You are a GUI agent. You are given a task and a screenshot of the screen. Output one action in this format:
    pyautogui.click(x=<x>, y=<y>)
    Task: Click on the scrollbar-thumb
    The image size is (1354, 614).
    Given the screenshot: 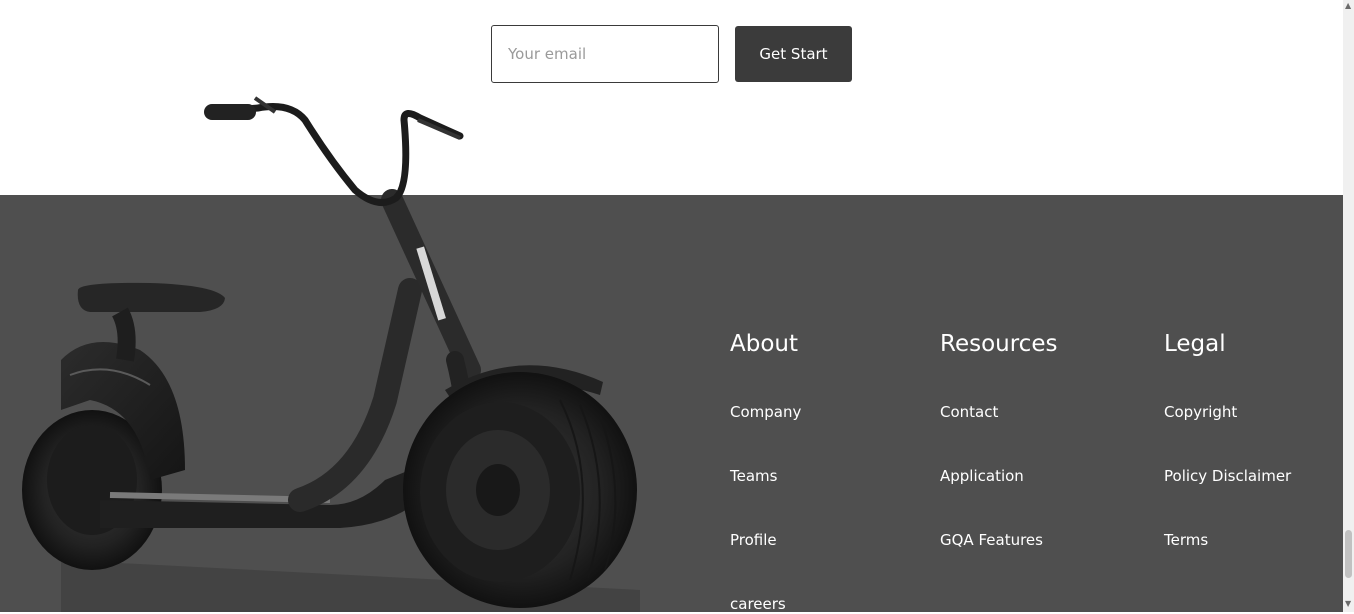 What is the action you would take?
    pyautogui.click(x=1348, y=554)
    